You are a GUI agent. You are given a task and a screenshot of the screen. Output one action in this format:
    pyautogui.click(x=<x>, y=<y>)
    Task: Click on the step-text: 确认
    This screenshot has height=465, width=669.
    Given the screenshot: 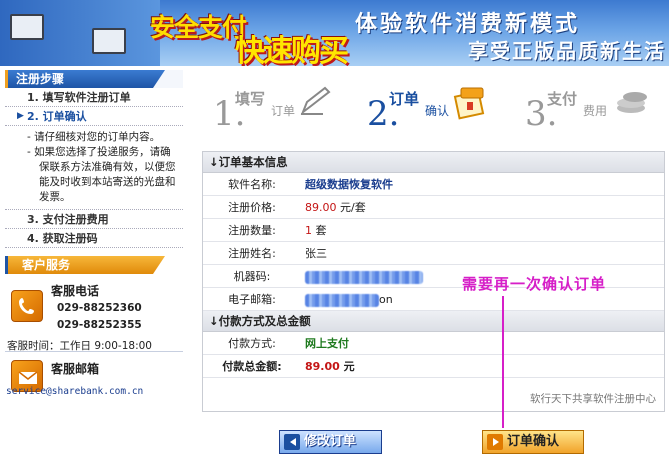 What is the action you would take?
    pyautogui.click(x=437, y=111)
    